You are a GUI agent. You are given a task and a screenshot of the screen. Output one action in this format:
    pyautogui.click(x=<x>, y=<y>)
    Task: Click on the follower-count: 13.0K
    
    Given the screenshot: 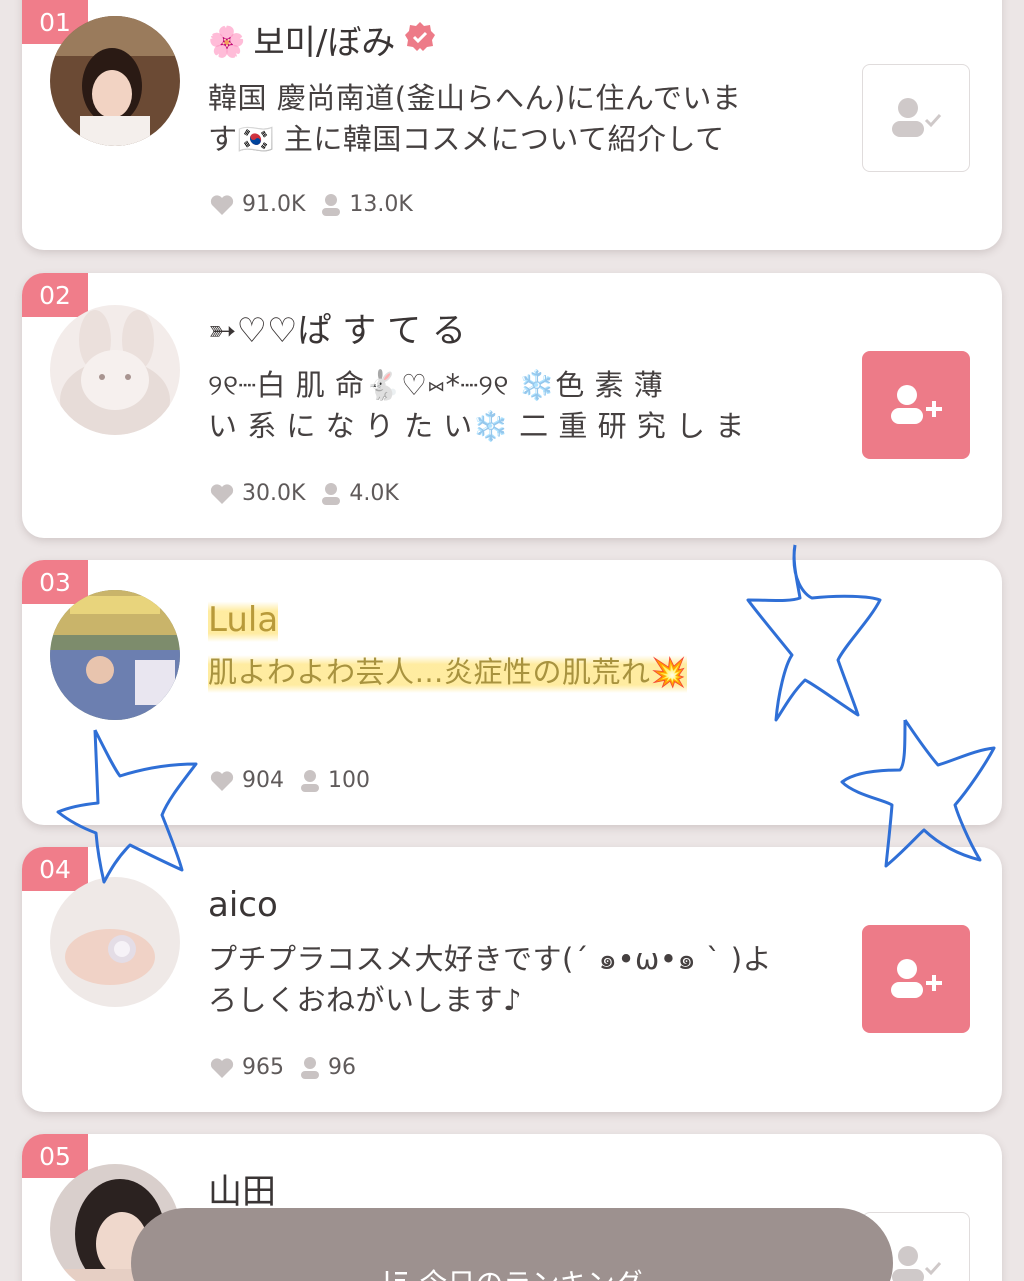 What is the action you would take?
    pyautogui.click(x=381, y=204)
    